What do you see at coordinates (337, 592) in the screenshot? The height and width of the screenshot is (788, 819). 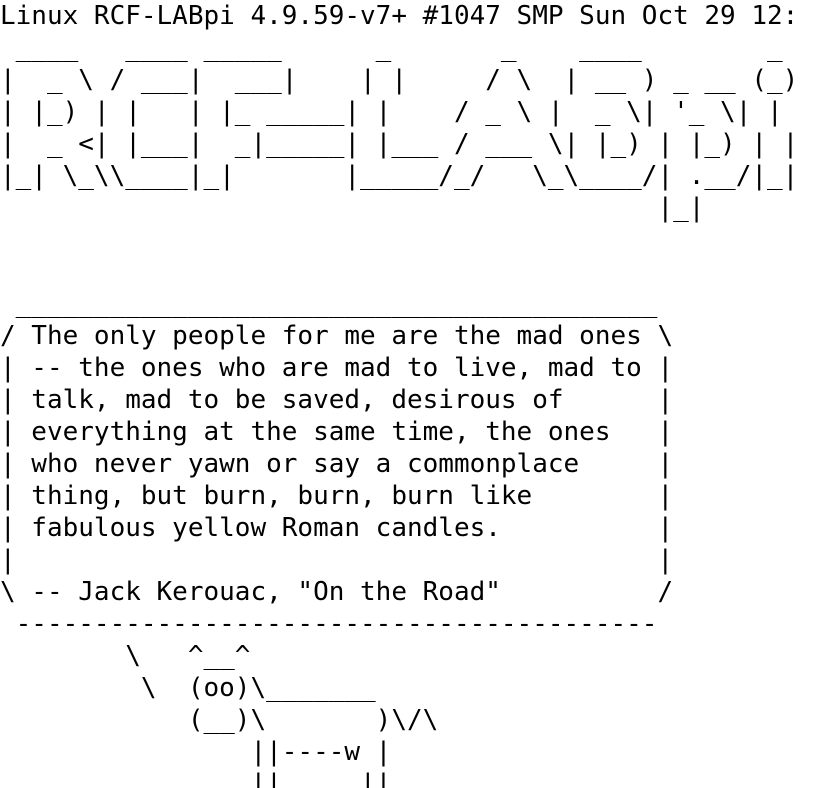 I see `quote-attribution-line: \ -- Jack Kerouac, "On the Road" /` at bounding box center [337, 592].